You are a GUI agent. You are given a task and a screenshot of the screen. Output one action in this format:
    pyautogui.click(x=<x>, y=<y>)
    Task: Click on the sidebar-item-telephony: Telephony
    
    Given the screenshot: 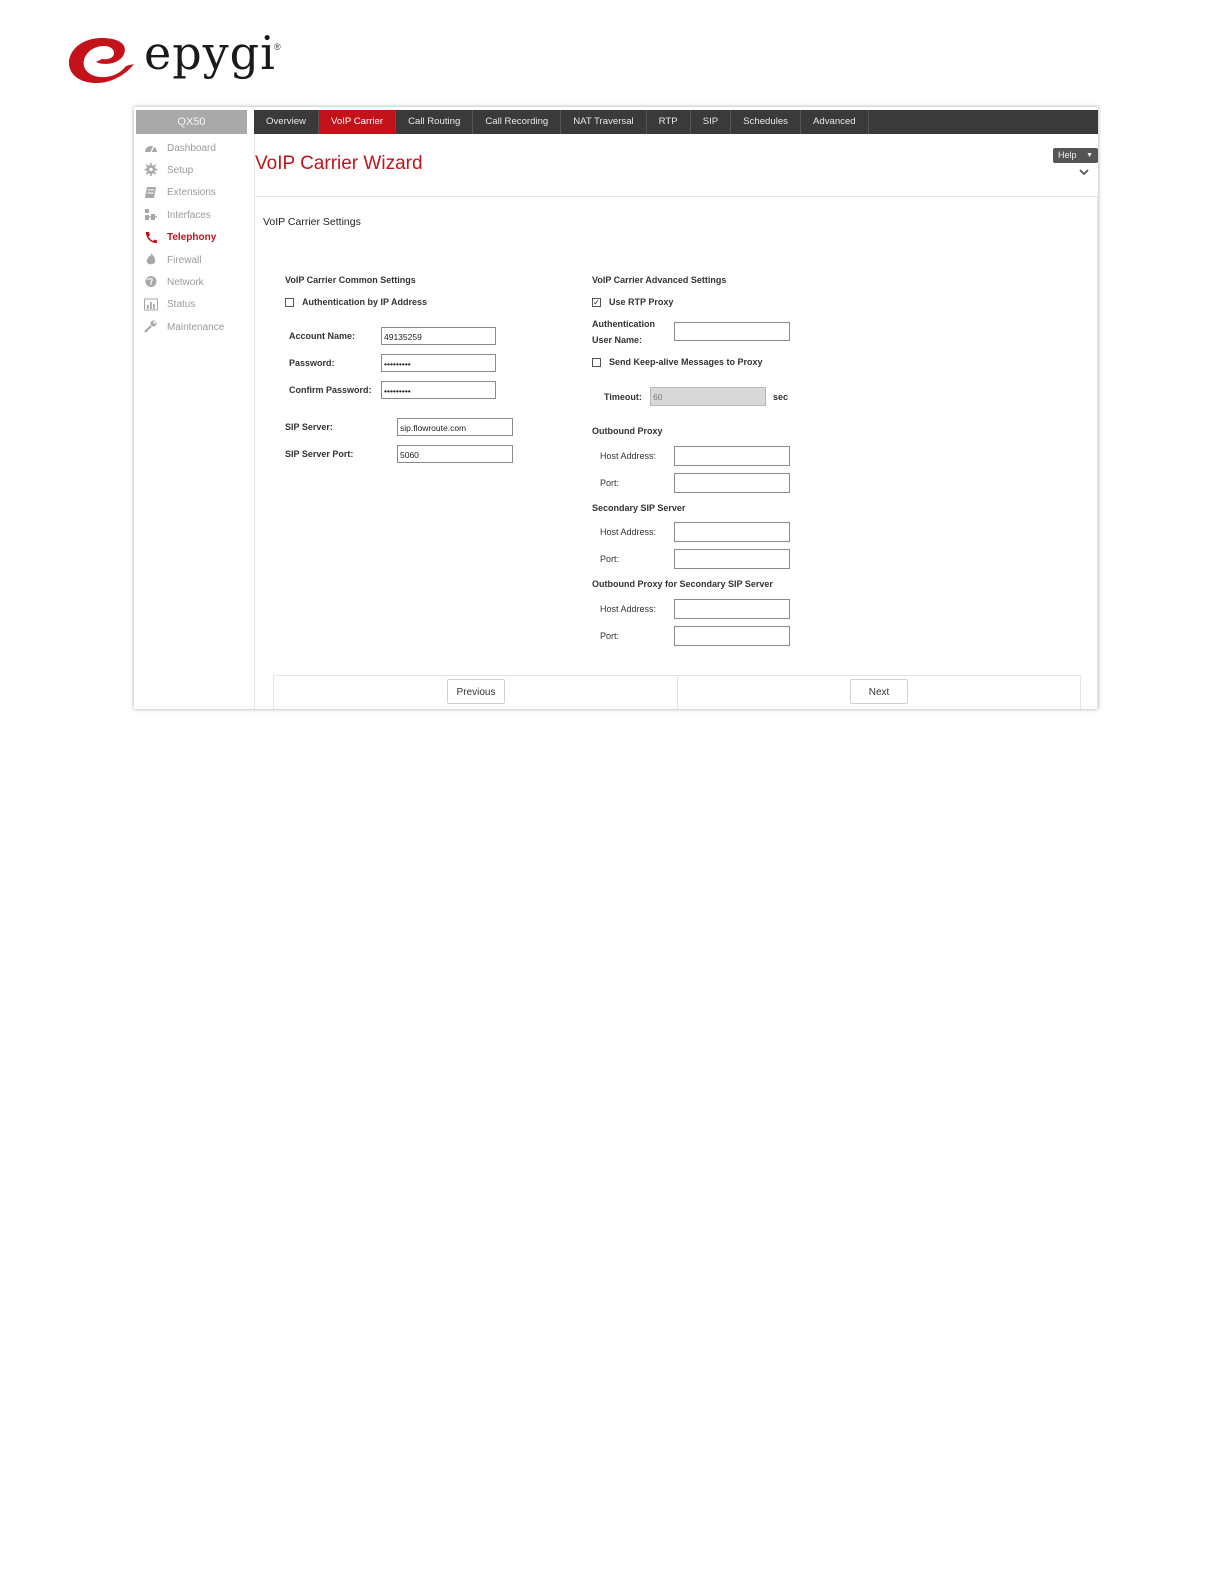 What is the action you would take?
    pyautogui.click(x=194, y=238)
    